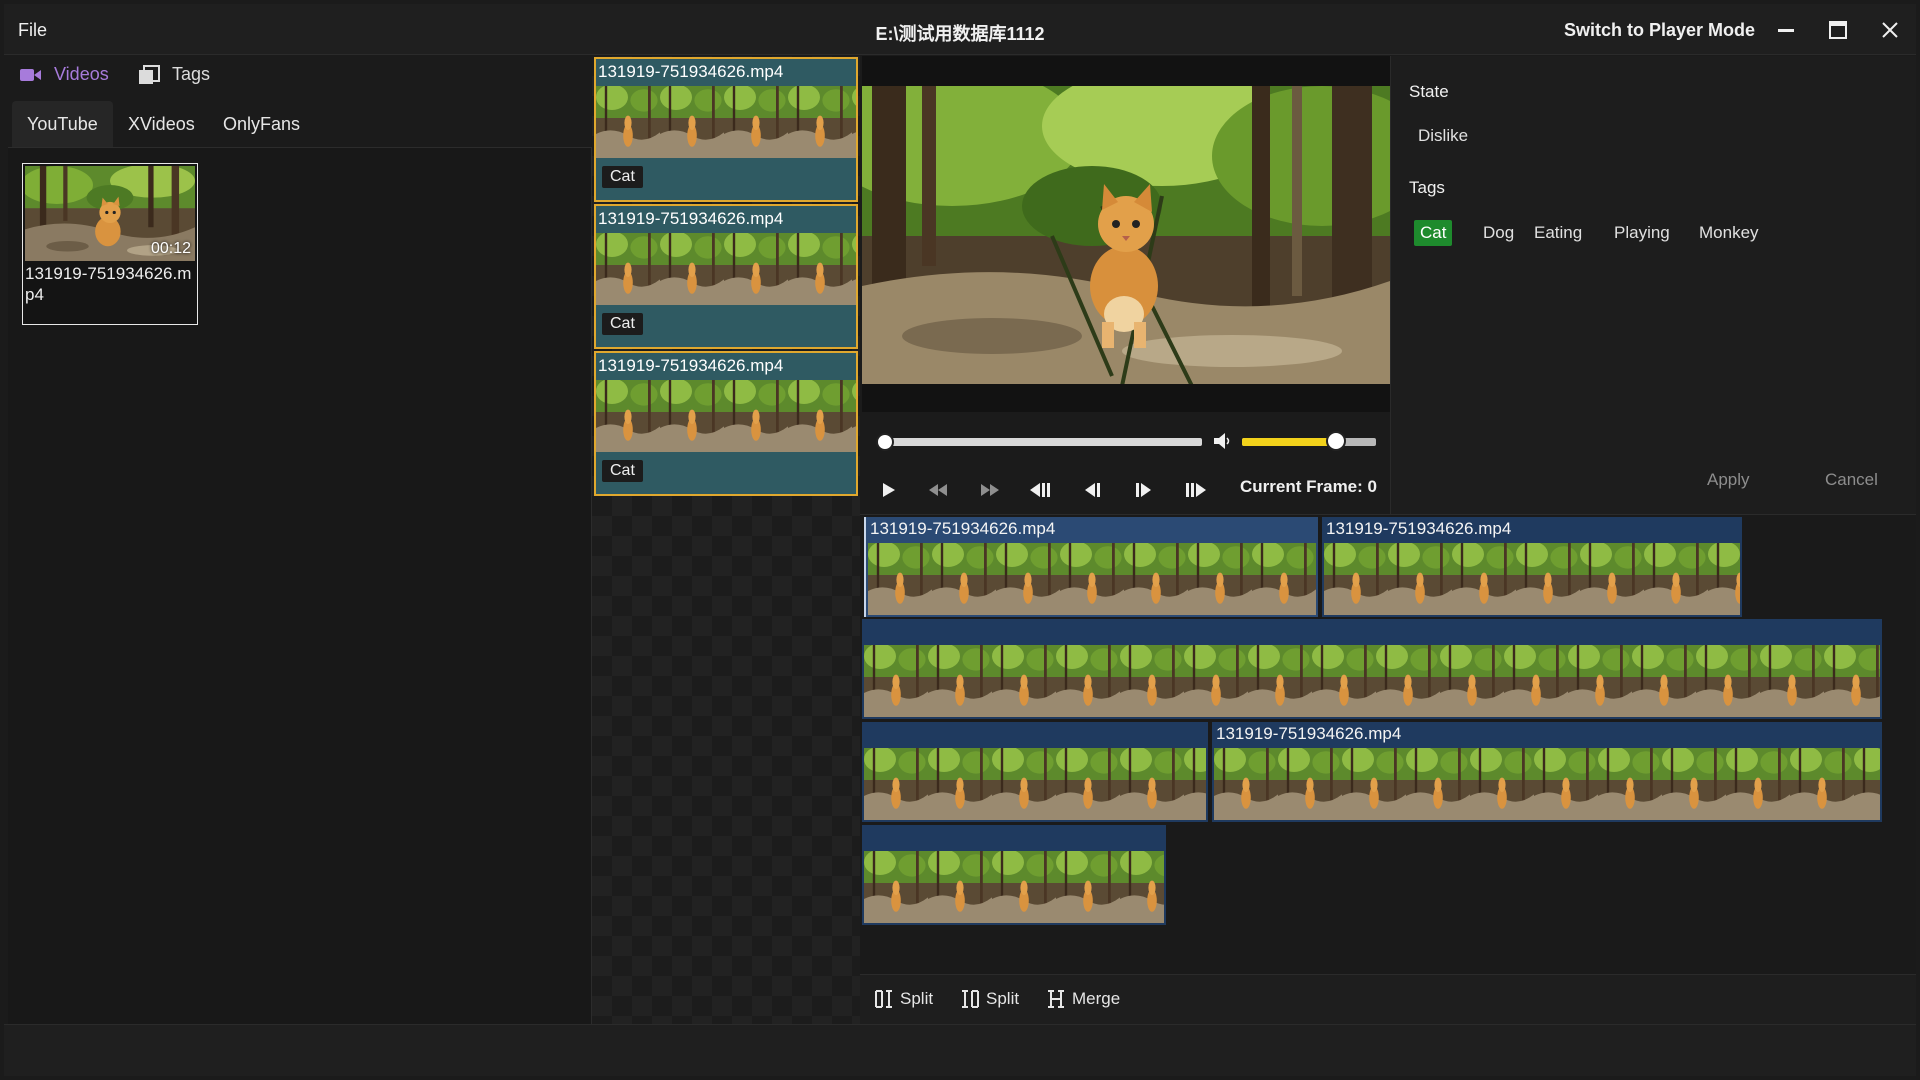 This screenshot has width=1920, height=1080. I want to click on video-camera-icon, so click(30, 74).